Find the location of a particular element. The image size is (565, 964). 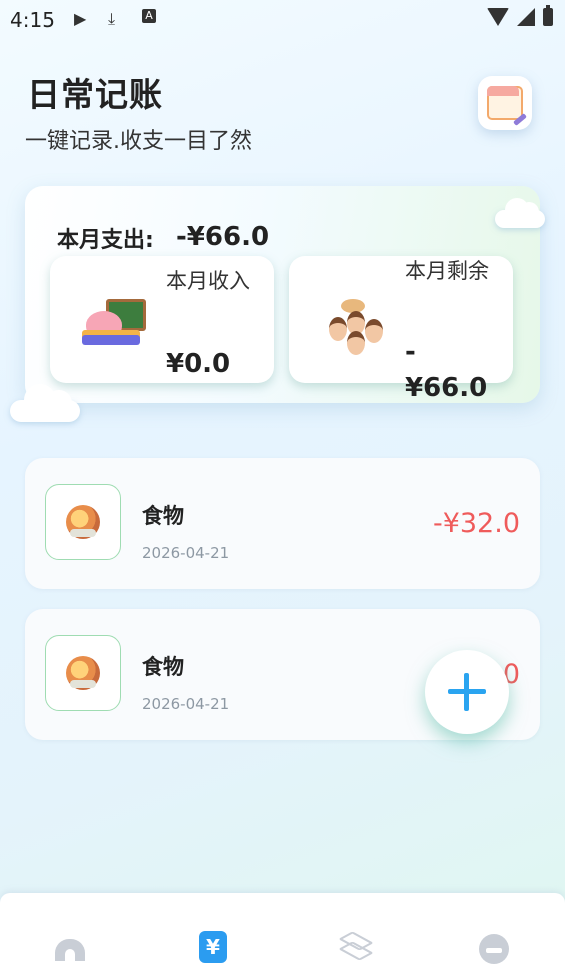

plus-icon is located at coordinates (467, 692).